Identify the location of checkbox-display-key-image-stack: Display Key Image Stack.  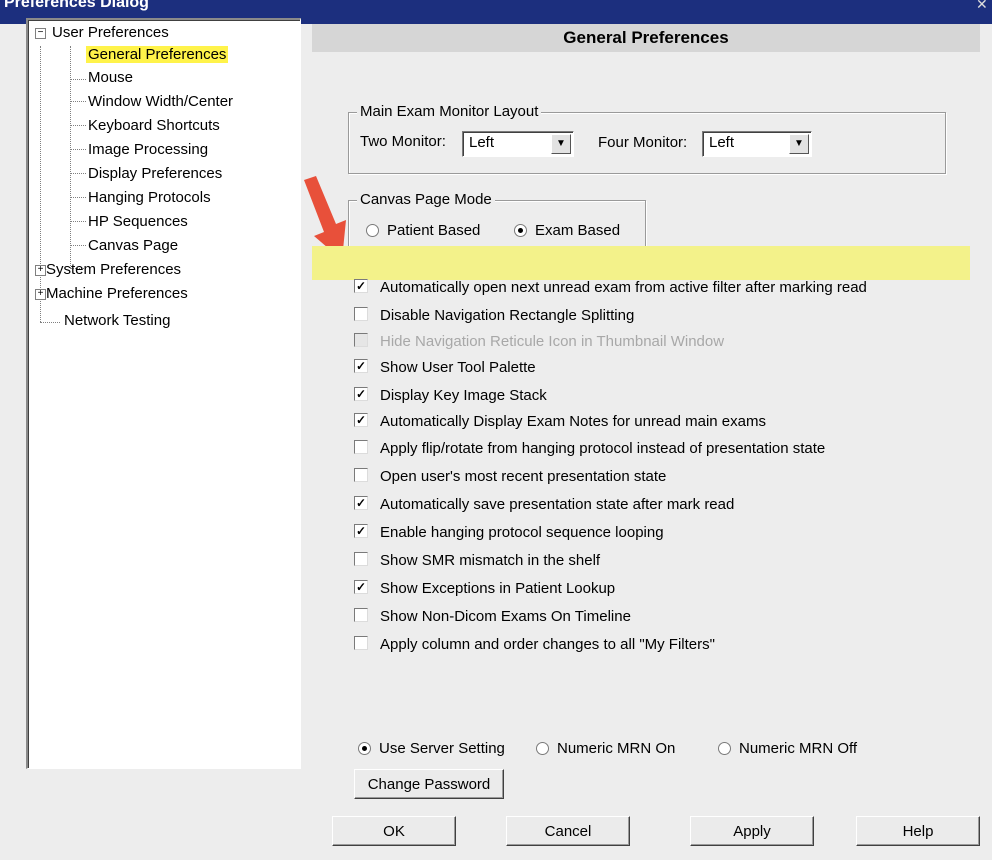
(450, 396).